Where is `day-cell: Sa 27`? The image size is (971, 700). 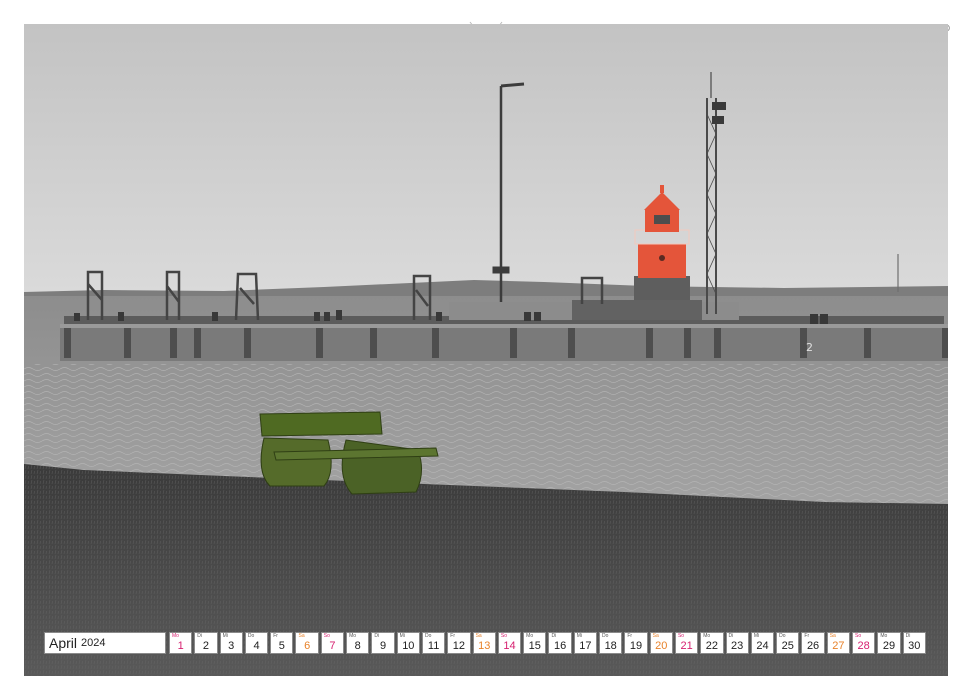 day-cell: Sa 27 is located at coordinates (838, 643).